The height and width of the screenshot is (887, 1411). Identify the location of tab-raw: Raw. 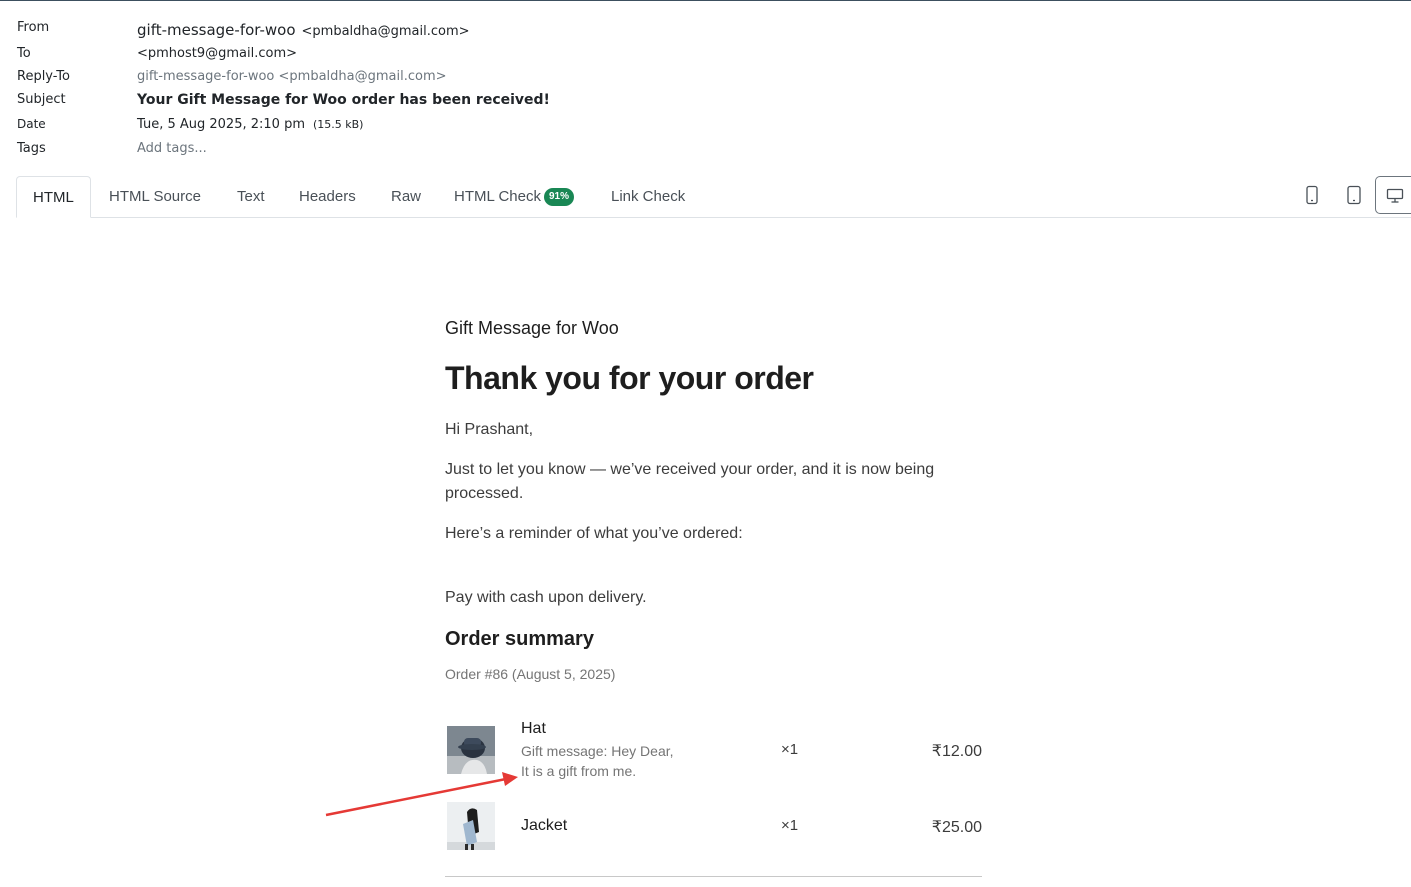
(406, 197).